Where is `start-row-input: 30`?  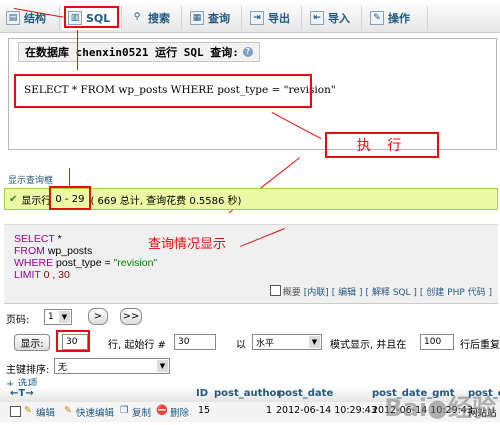
start-row-input: 30 is located at coordinates (195, 342).